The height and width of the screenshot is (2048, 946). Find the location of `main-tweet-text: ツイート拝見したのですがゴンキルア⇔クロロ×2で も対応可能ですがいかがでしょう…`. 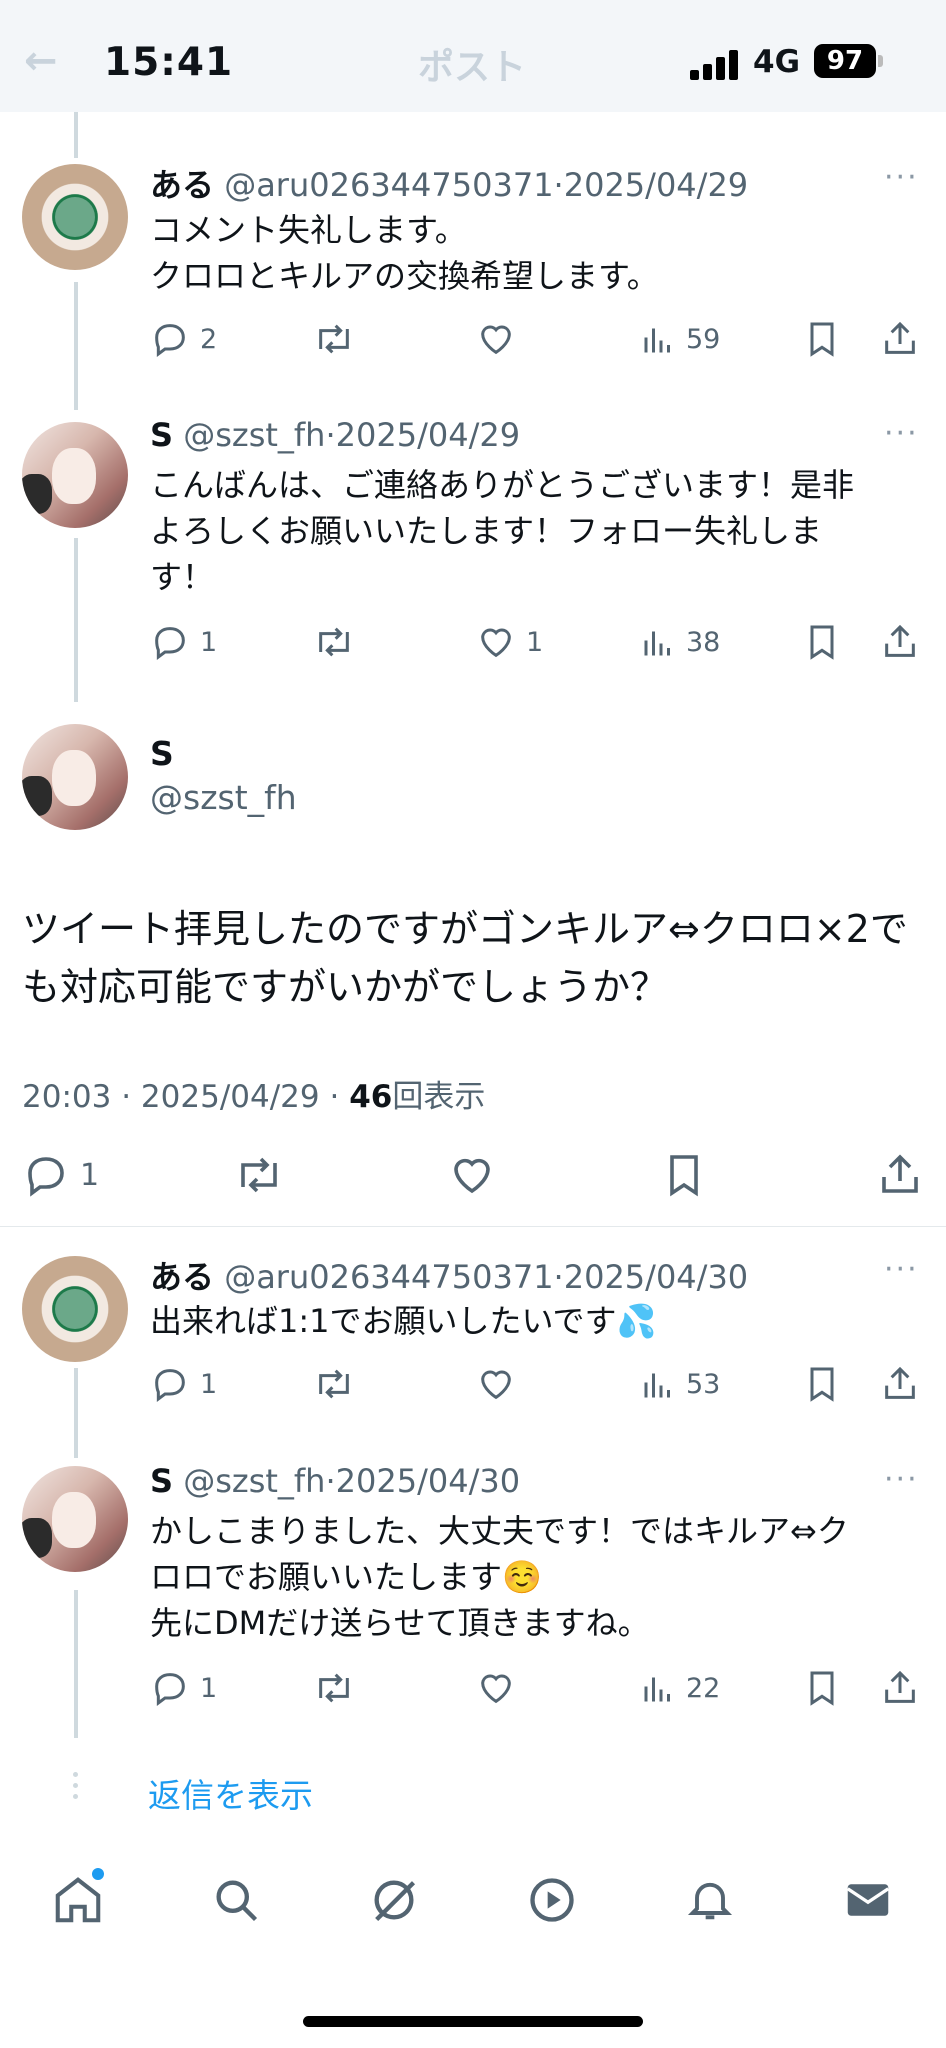

main-tweet-text: ツイート拝見したのですがゴンキルア⇔クロロ×2で も対応可能ですがいかがでしょう… is located at coordinates (465, 958).